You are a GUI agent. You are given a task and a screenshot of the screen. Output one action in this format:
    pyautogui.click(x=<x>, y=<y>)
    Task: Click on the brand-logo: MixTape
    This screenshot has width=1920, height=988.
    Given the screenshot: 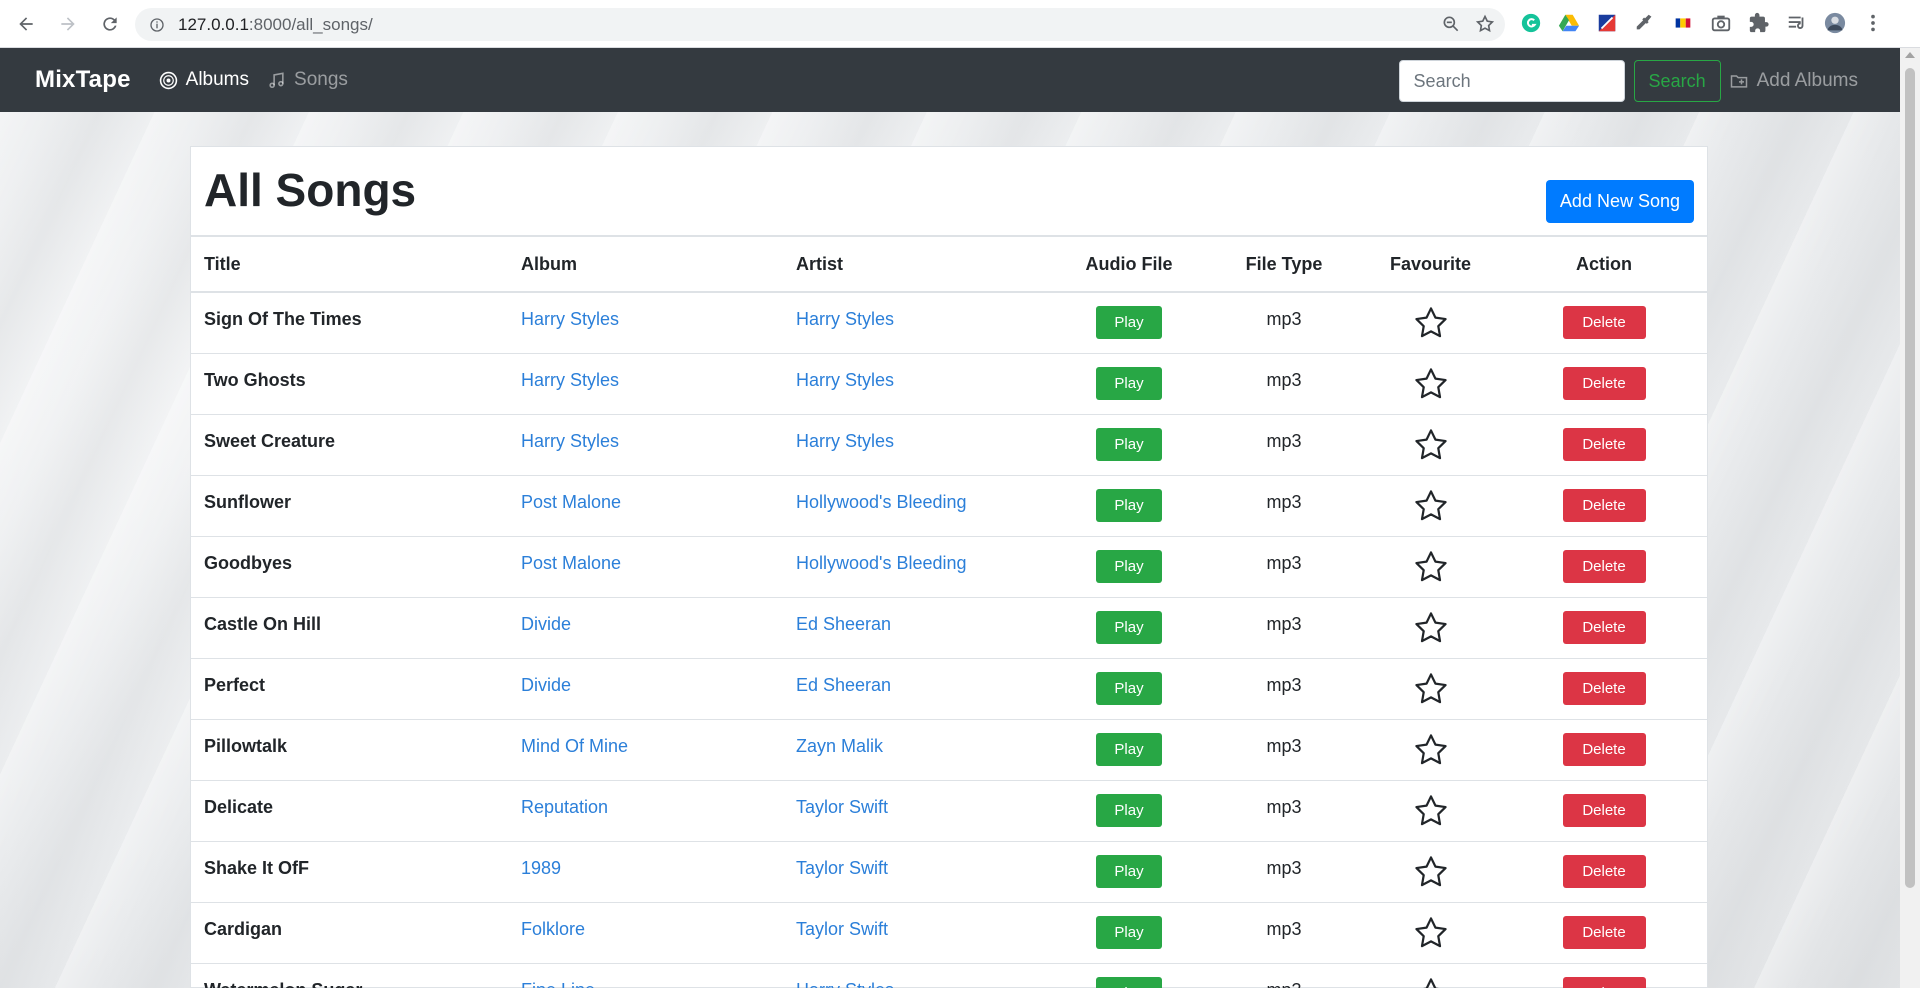 What is the action you would take?
    pyautogui.click(x=83, y=80)
    